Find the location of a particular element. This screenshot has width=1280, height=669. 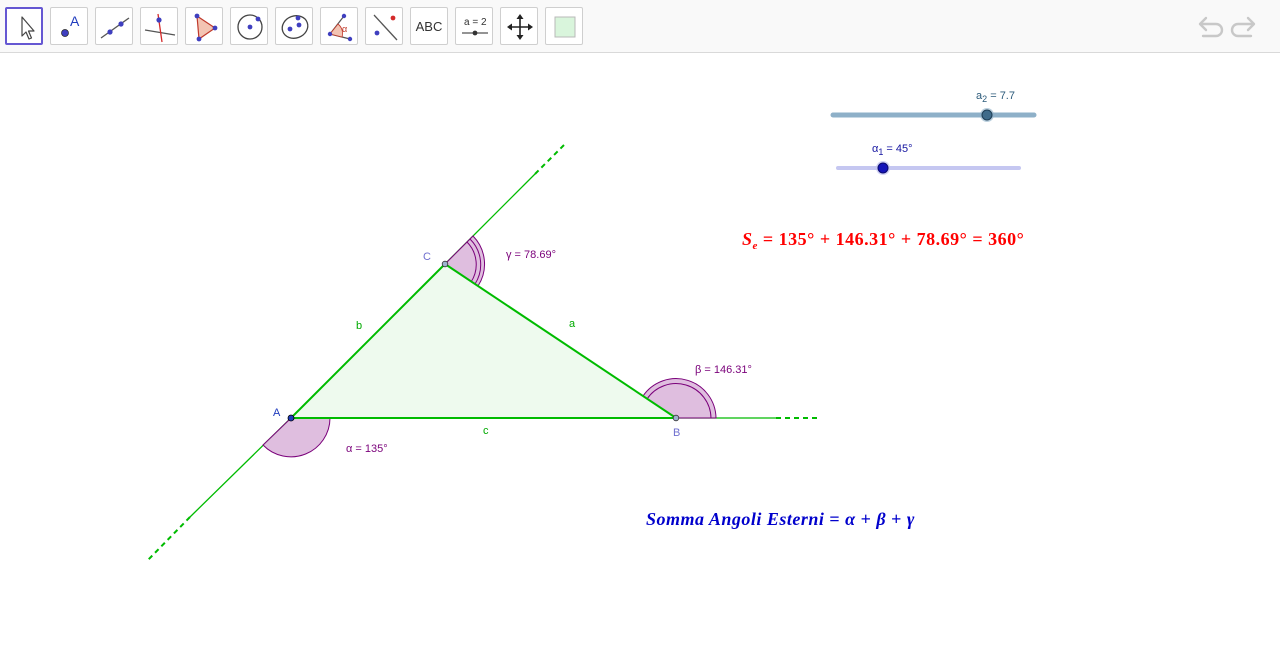

line-tool-button is located at coordinates (114, 26).